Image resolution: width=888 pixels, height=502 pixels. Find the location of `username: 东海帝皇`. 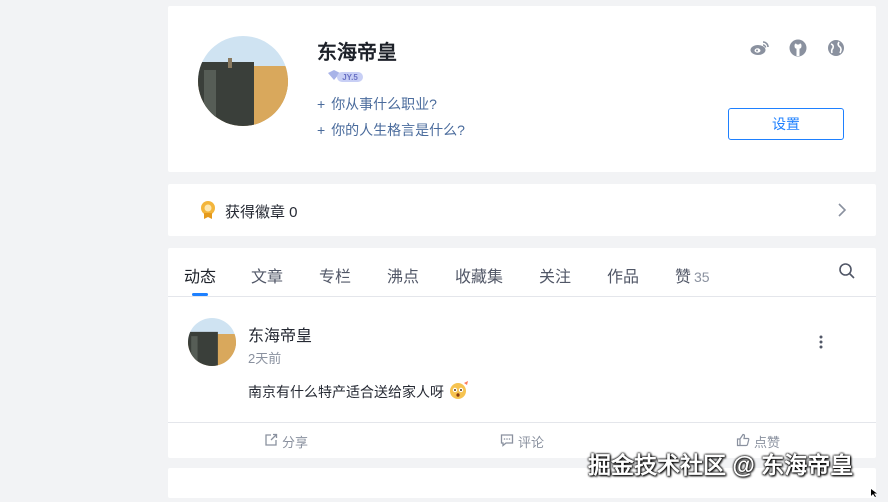

username: 东海帝皇 is located at coordinates (357, 53).